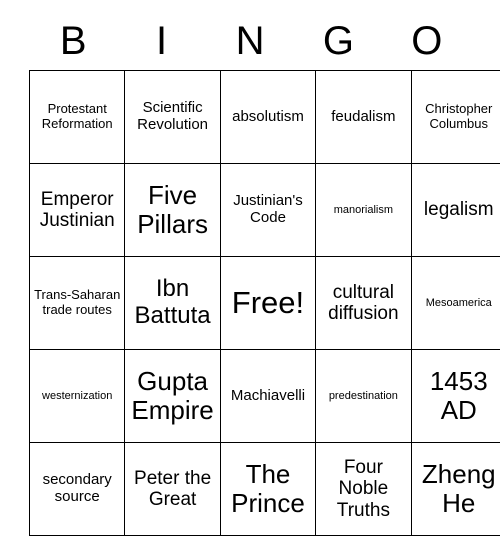  What do you see at coordinates (77, 210) in the screenshot?
I see `bingo-cell: Emperor Justinian` at bounding box center [77, 210].